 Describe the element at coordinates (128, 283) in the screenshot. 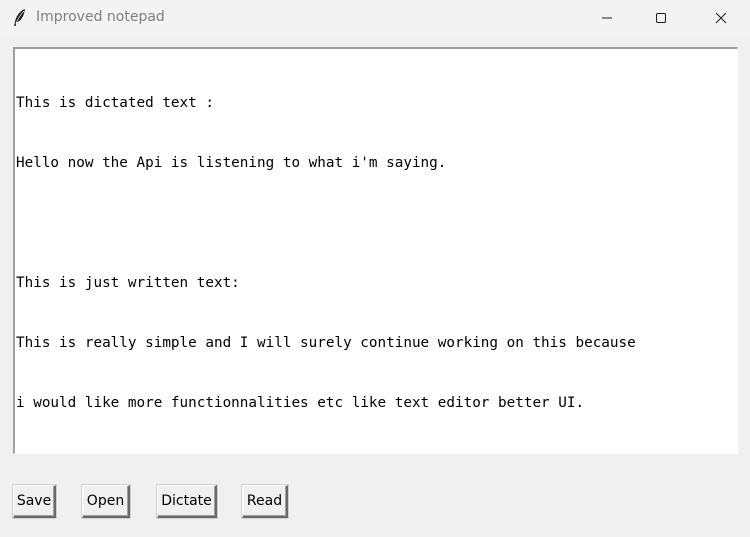

I see `editor-line: This is just written text:` at that location.